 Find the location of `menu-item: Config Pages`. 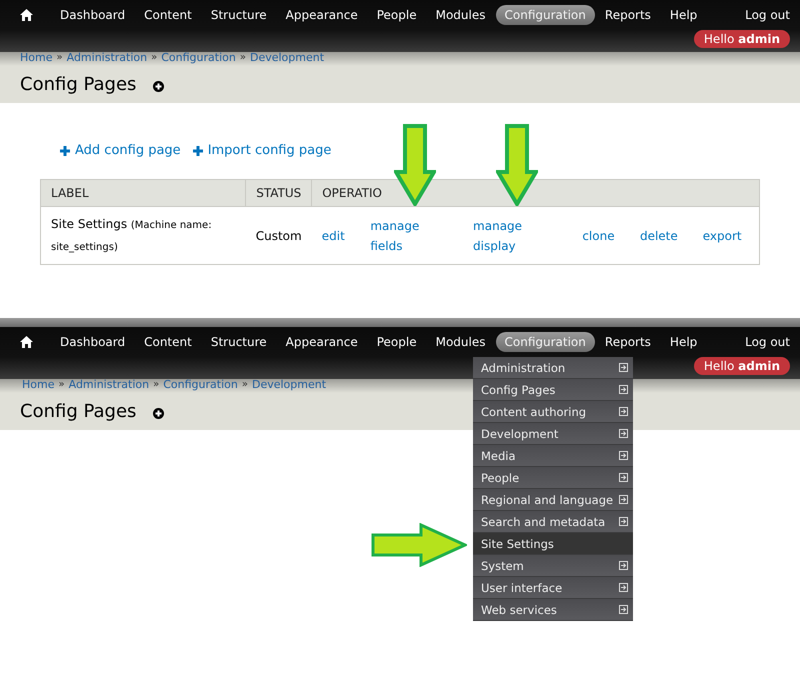

menu-item: Config Pages is located at coordinates (553, 390).